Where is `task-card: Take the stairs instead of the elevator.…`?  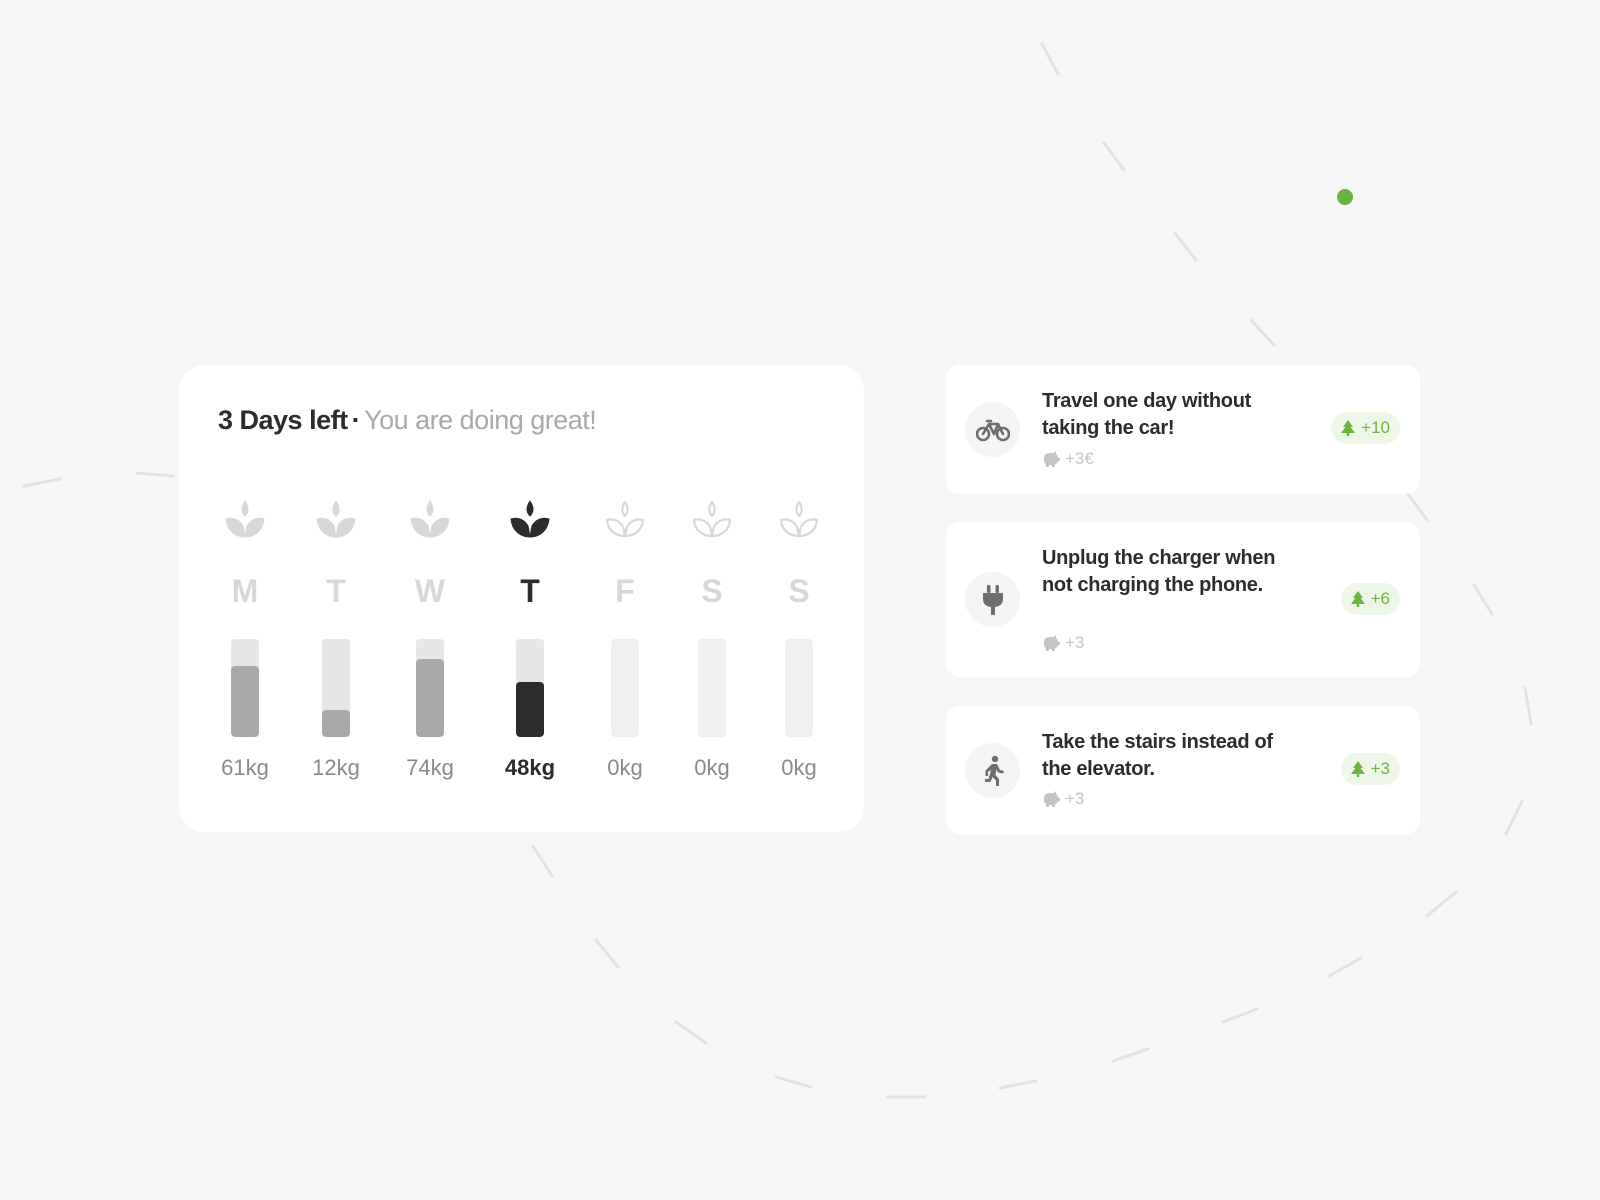
task-card: Take the stairs instead of the elevator.… is located at coordinates (1183, 770).